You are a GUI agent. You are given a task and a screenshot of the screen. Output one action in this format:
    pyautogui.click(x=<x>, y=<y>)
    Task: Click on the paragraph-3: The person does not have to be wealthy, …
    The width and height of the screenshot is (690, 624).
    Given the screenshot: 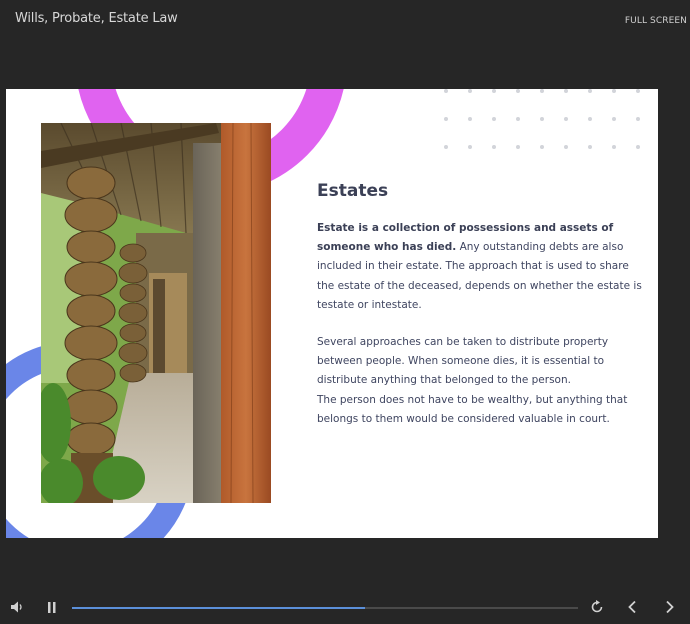 What is the action you would take?
    pyautogui.click(x=472, y=409)
    